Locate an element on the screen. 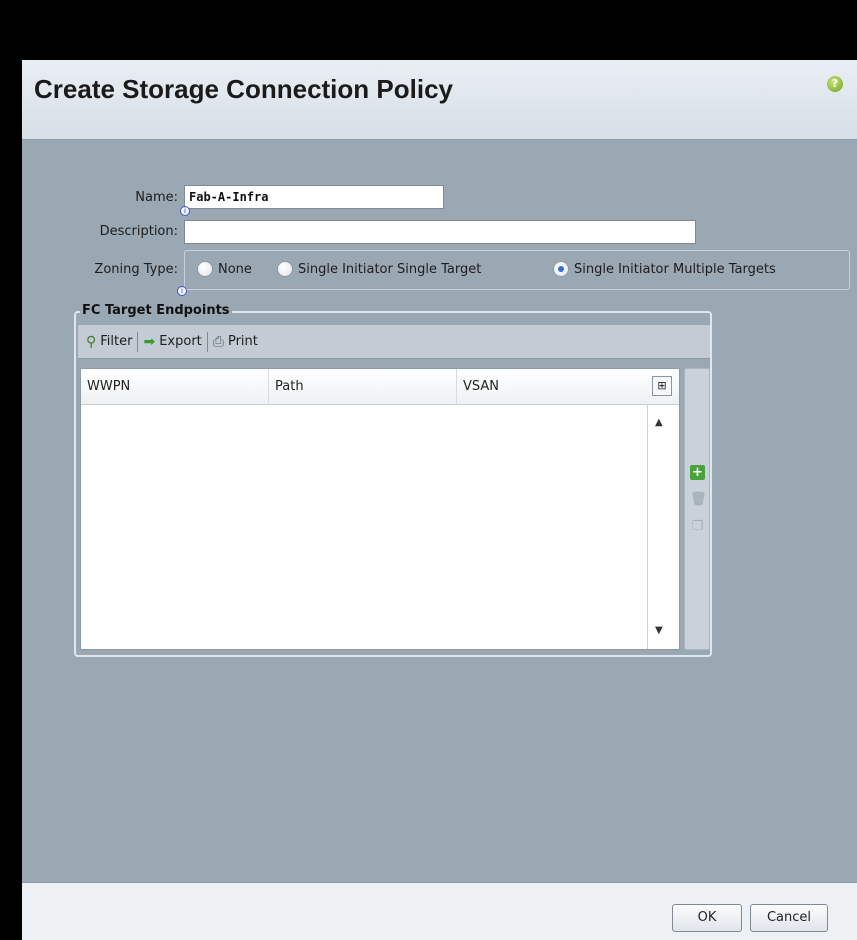 The width and height of the screenshot is (857, 940). table-toolbar: ⚲ Filter ➡ Export ⎙ Print is located at coordinates (394, 342).